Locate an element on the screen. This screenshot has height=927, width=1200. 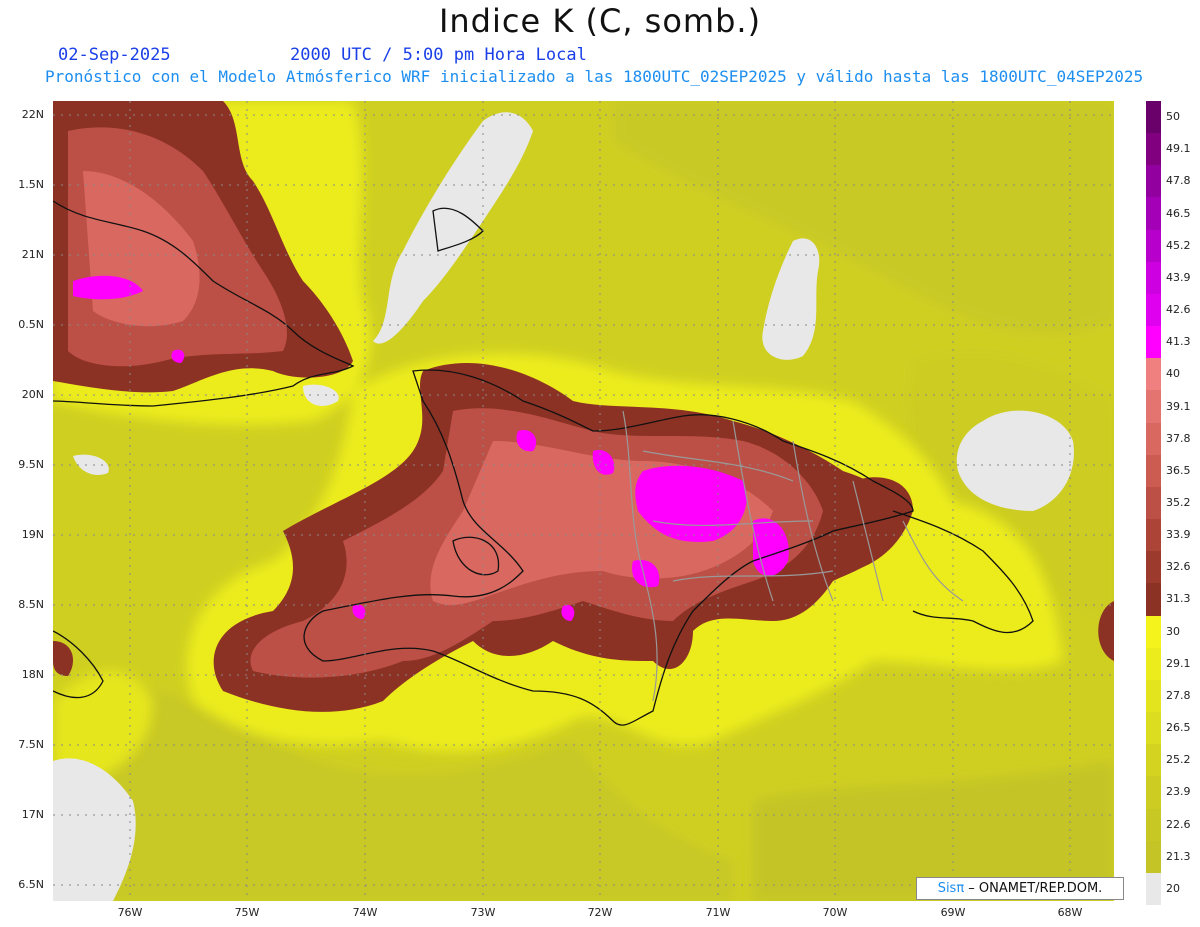
forecast-date: 02-Sep-2025 is located at coordinates (114, 55).